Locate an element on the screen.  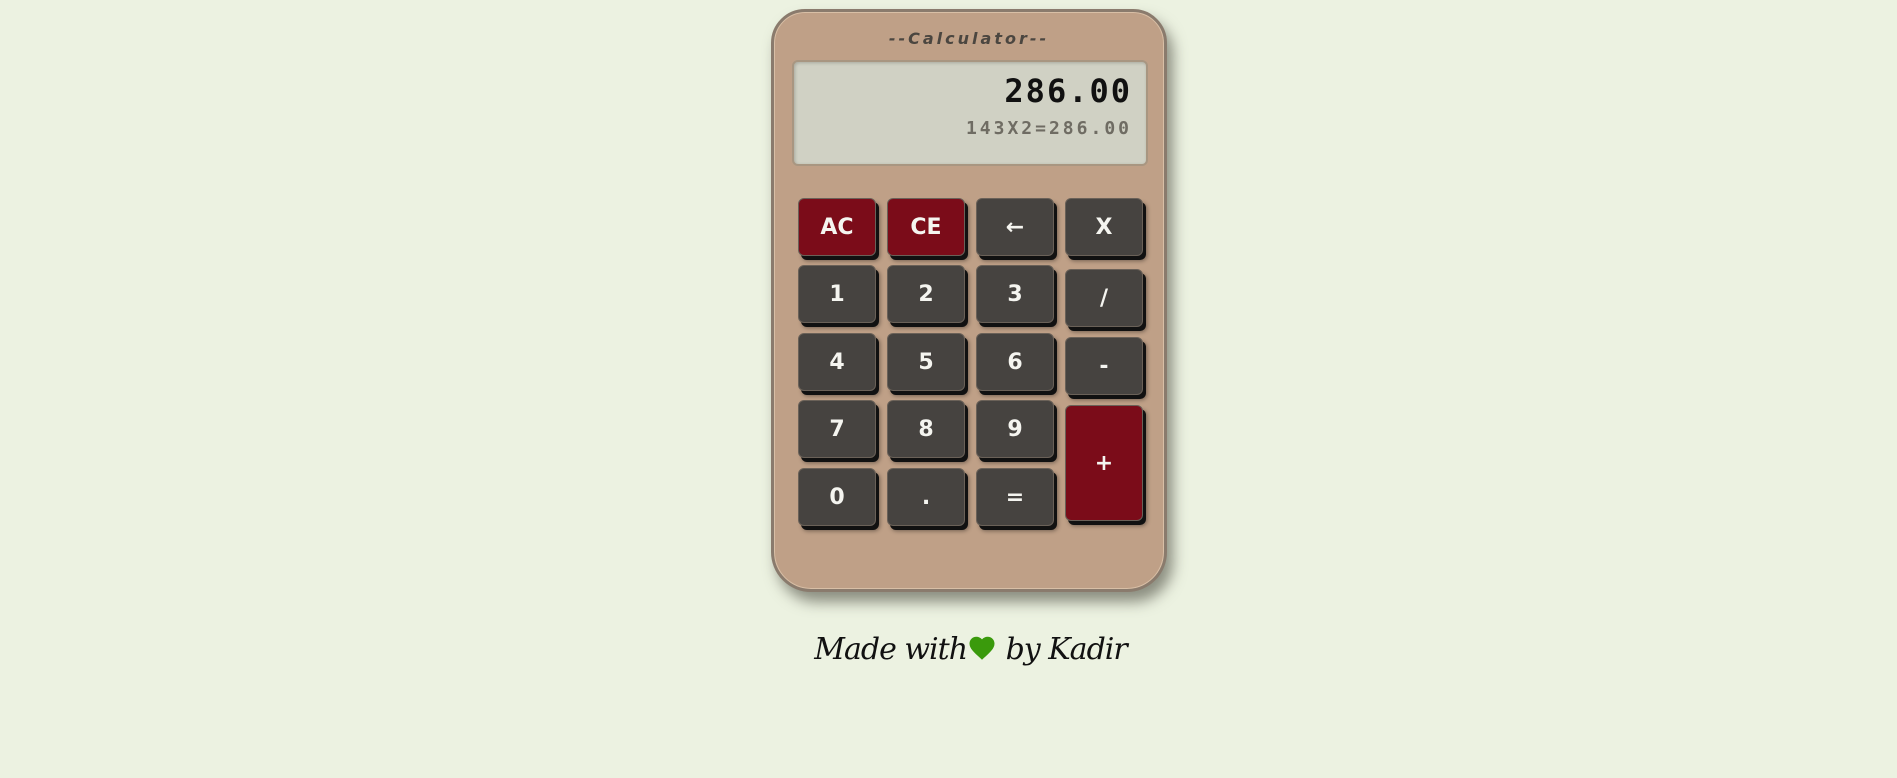
digit-3-button: 3 is located at coordinates (1015, 294).